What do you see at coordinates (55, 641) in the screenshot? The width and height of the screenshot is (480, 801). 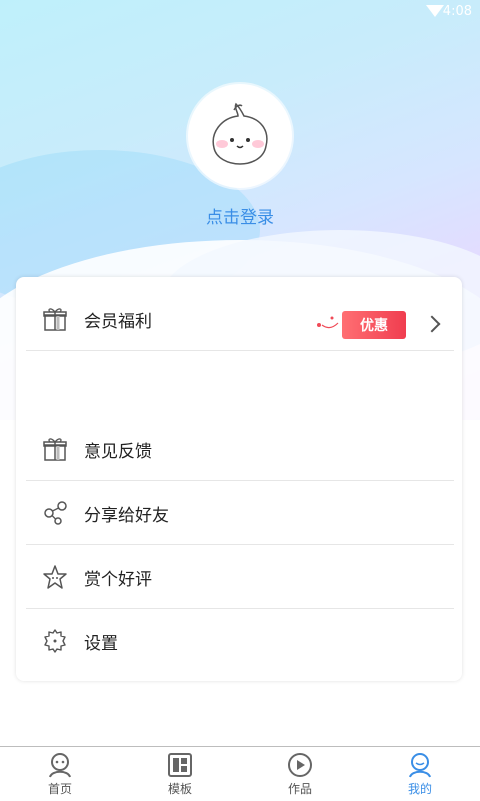 I see `gear-icon` at bounding box center [55, 641].